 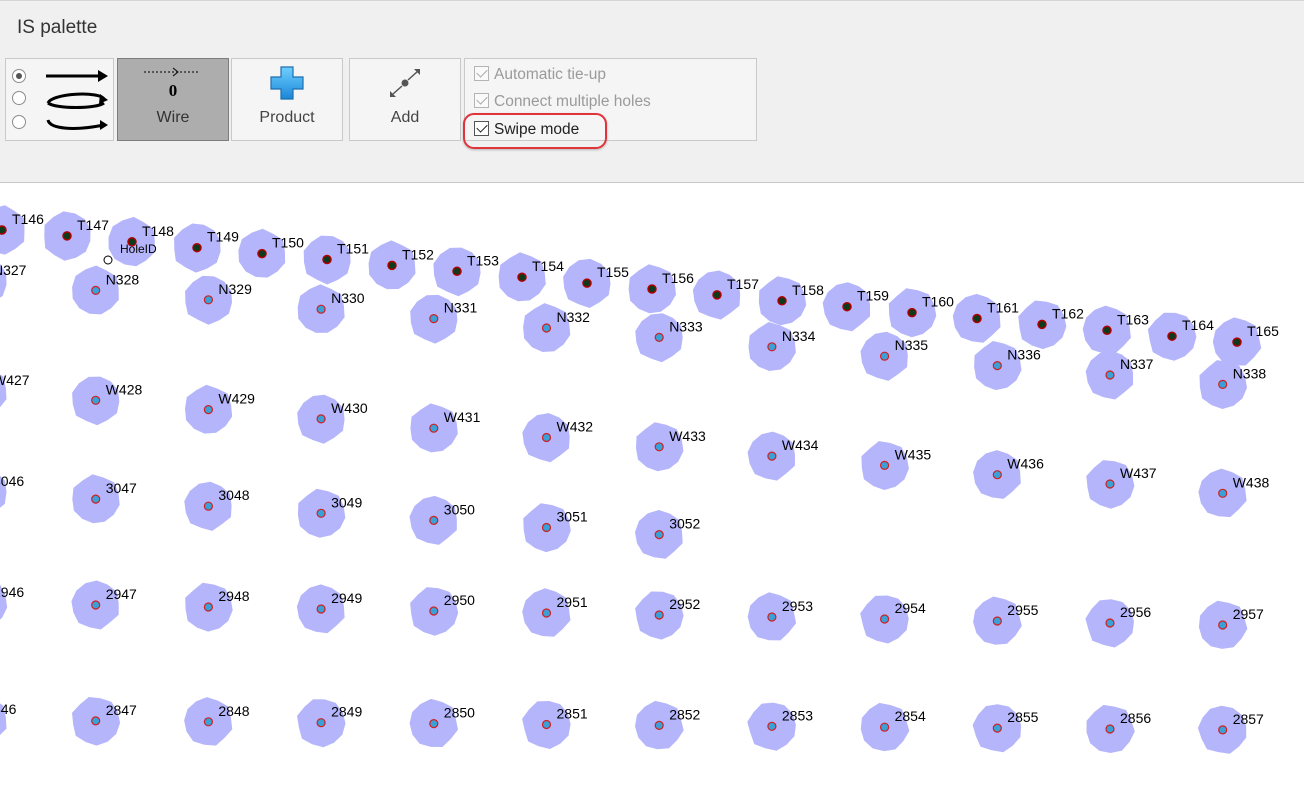 What do you see at coordinates (535, 131) in the screenshot?
I see `swipe-mode-highlight` at bounding box center [535, 131].